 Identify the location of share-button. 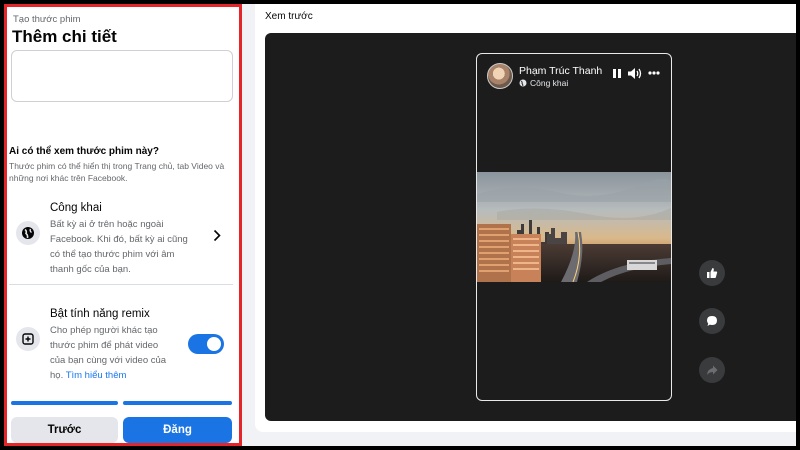
(712, 370).